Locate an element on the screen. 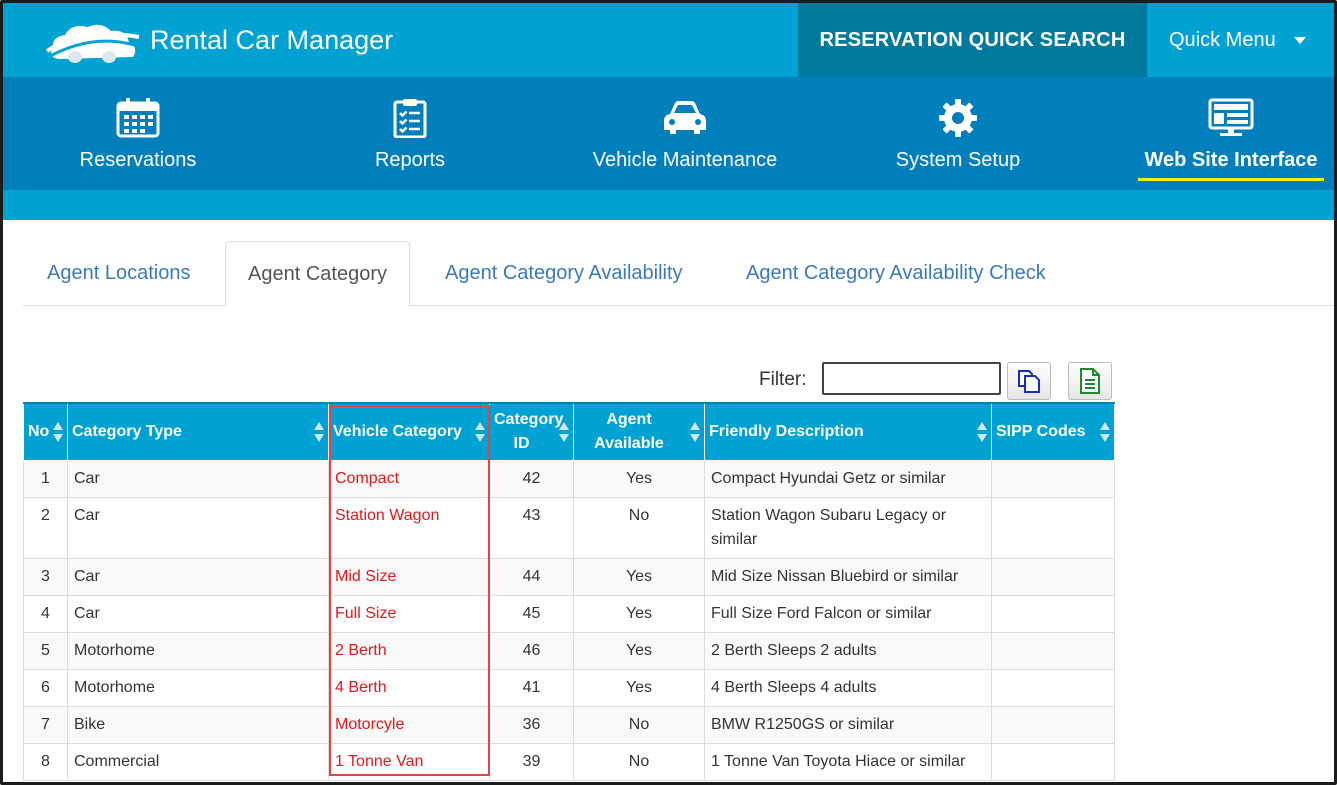 This screenshot has width=1337, height=785. export-csv-button is located at coordinates (1090, 381).